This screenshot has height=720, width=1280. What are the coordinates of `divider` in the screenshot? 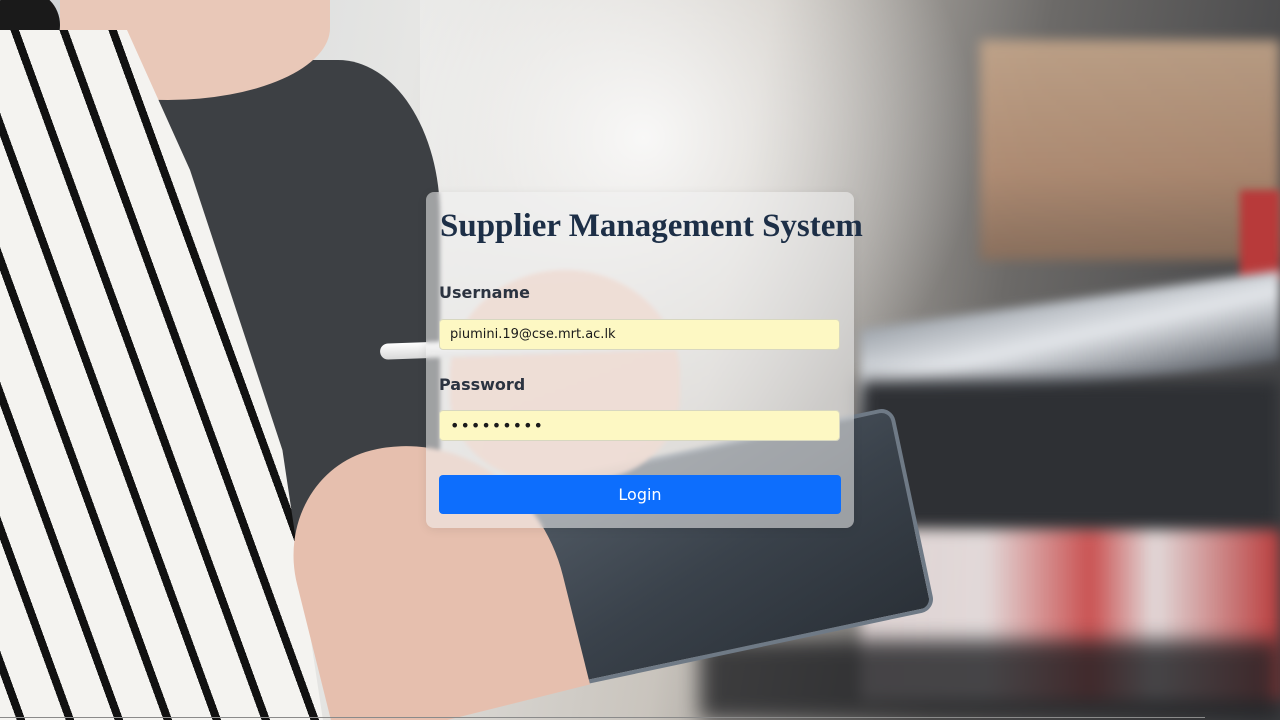 It's located at (602, 717).